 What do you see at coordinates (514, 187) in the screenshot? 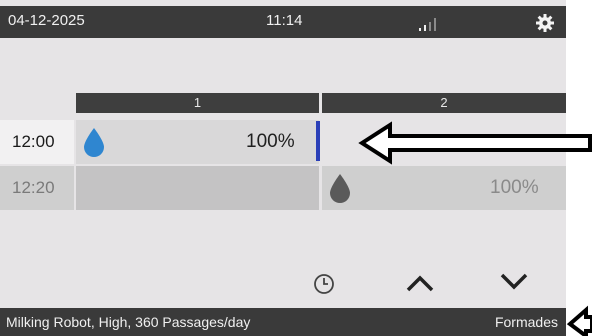
I see `slot-2-percent: 100%` at bounding box center [514, 187].